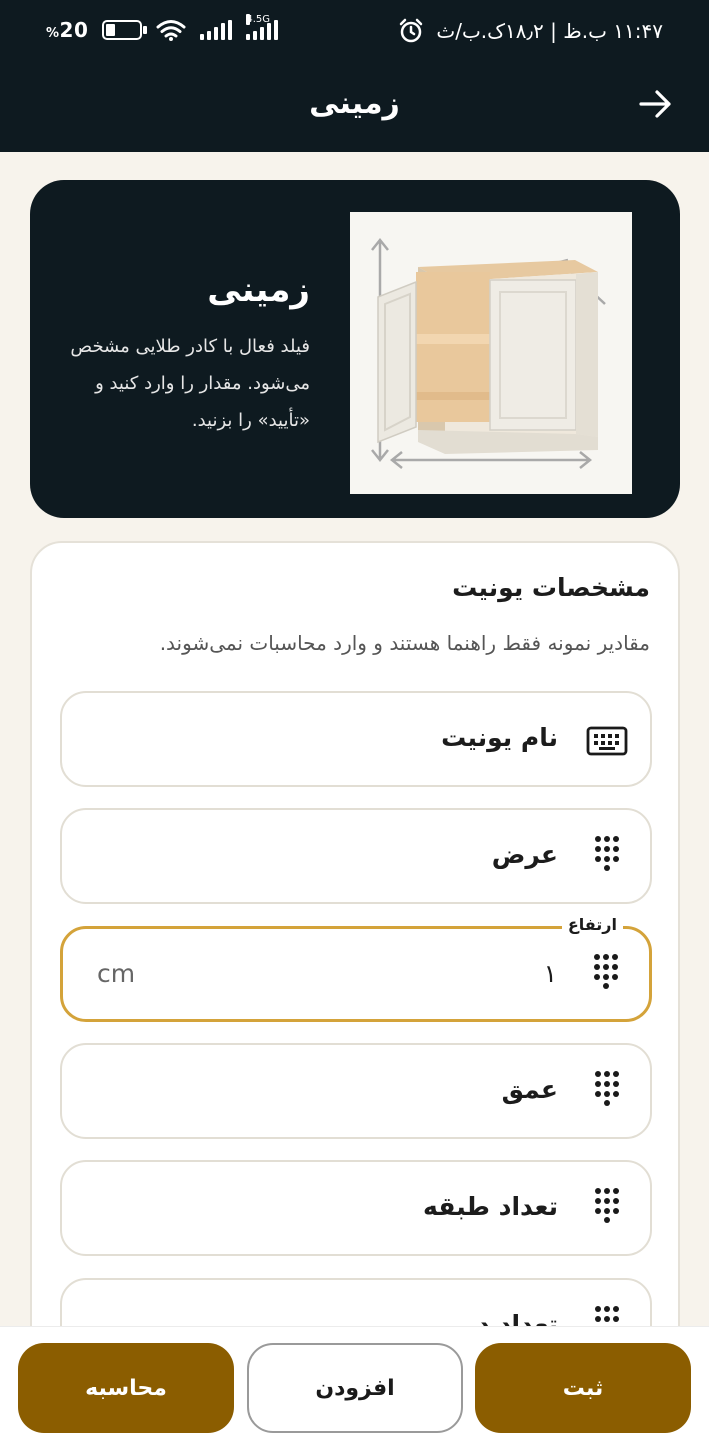 Image resolution: width=709 pixels, height=1444 pixels. I want to click on battery-level: %20, so click(67, 30).